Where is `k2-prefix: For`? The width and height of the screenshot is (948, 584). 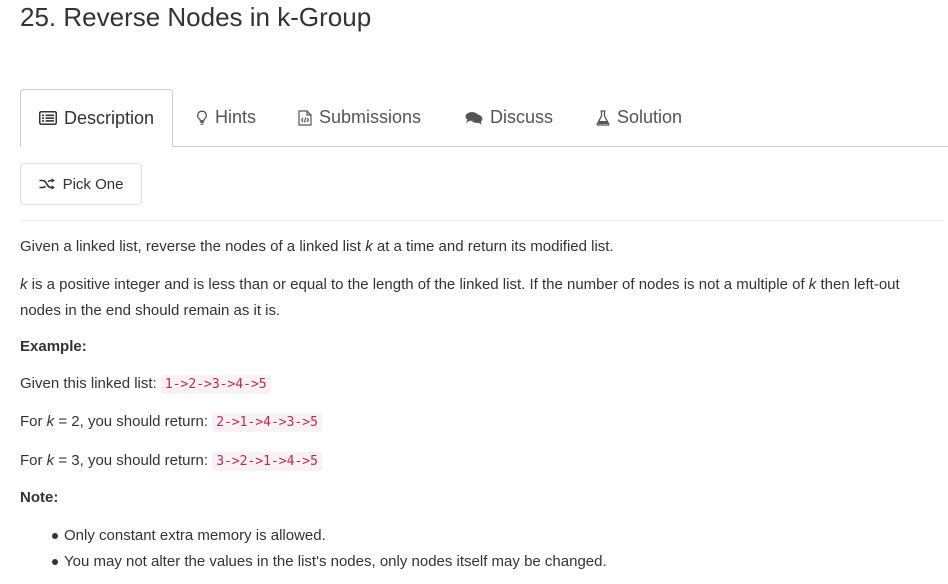
k2-prefix: For is located at coordinates (33, 421).